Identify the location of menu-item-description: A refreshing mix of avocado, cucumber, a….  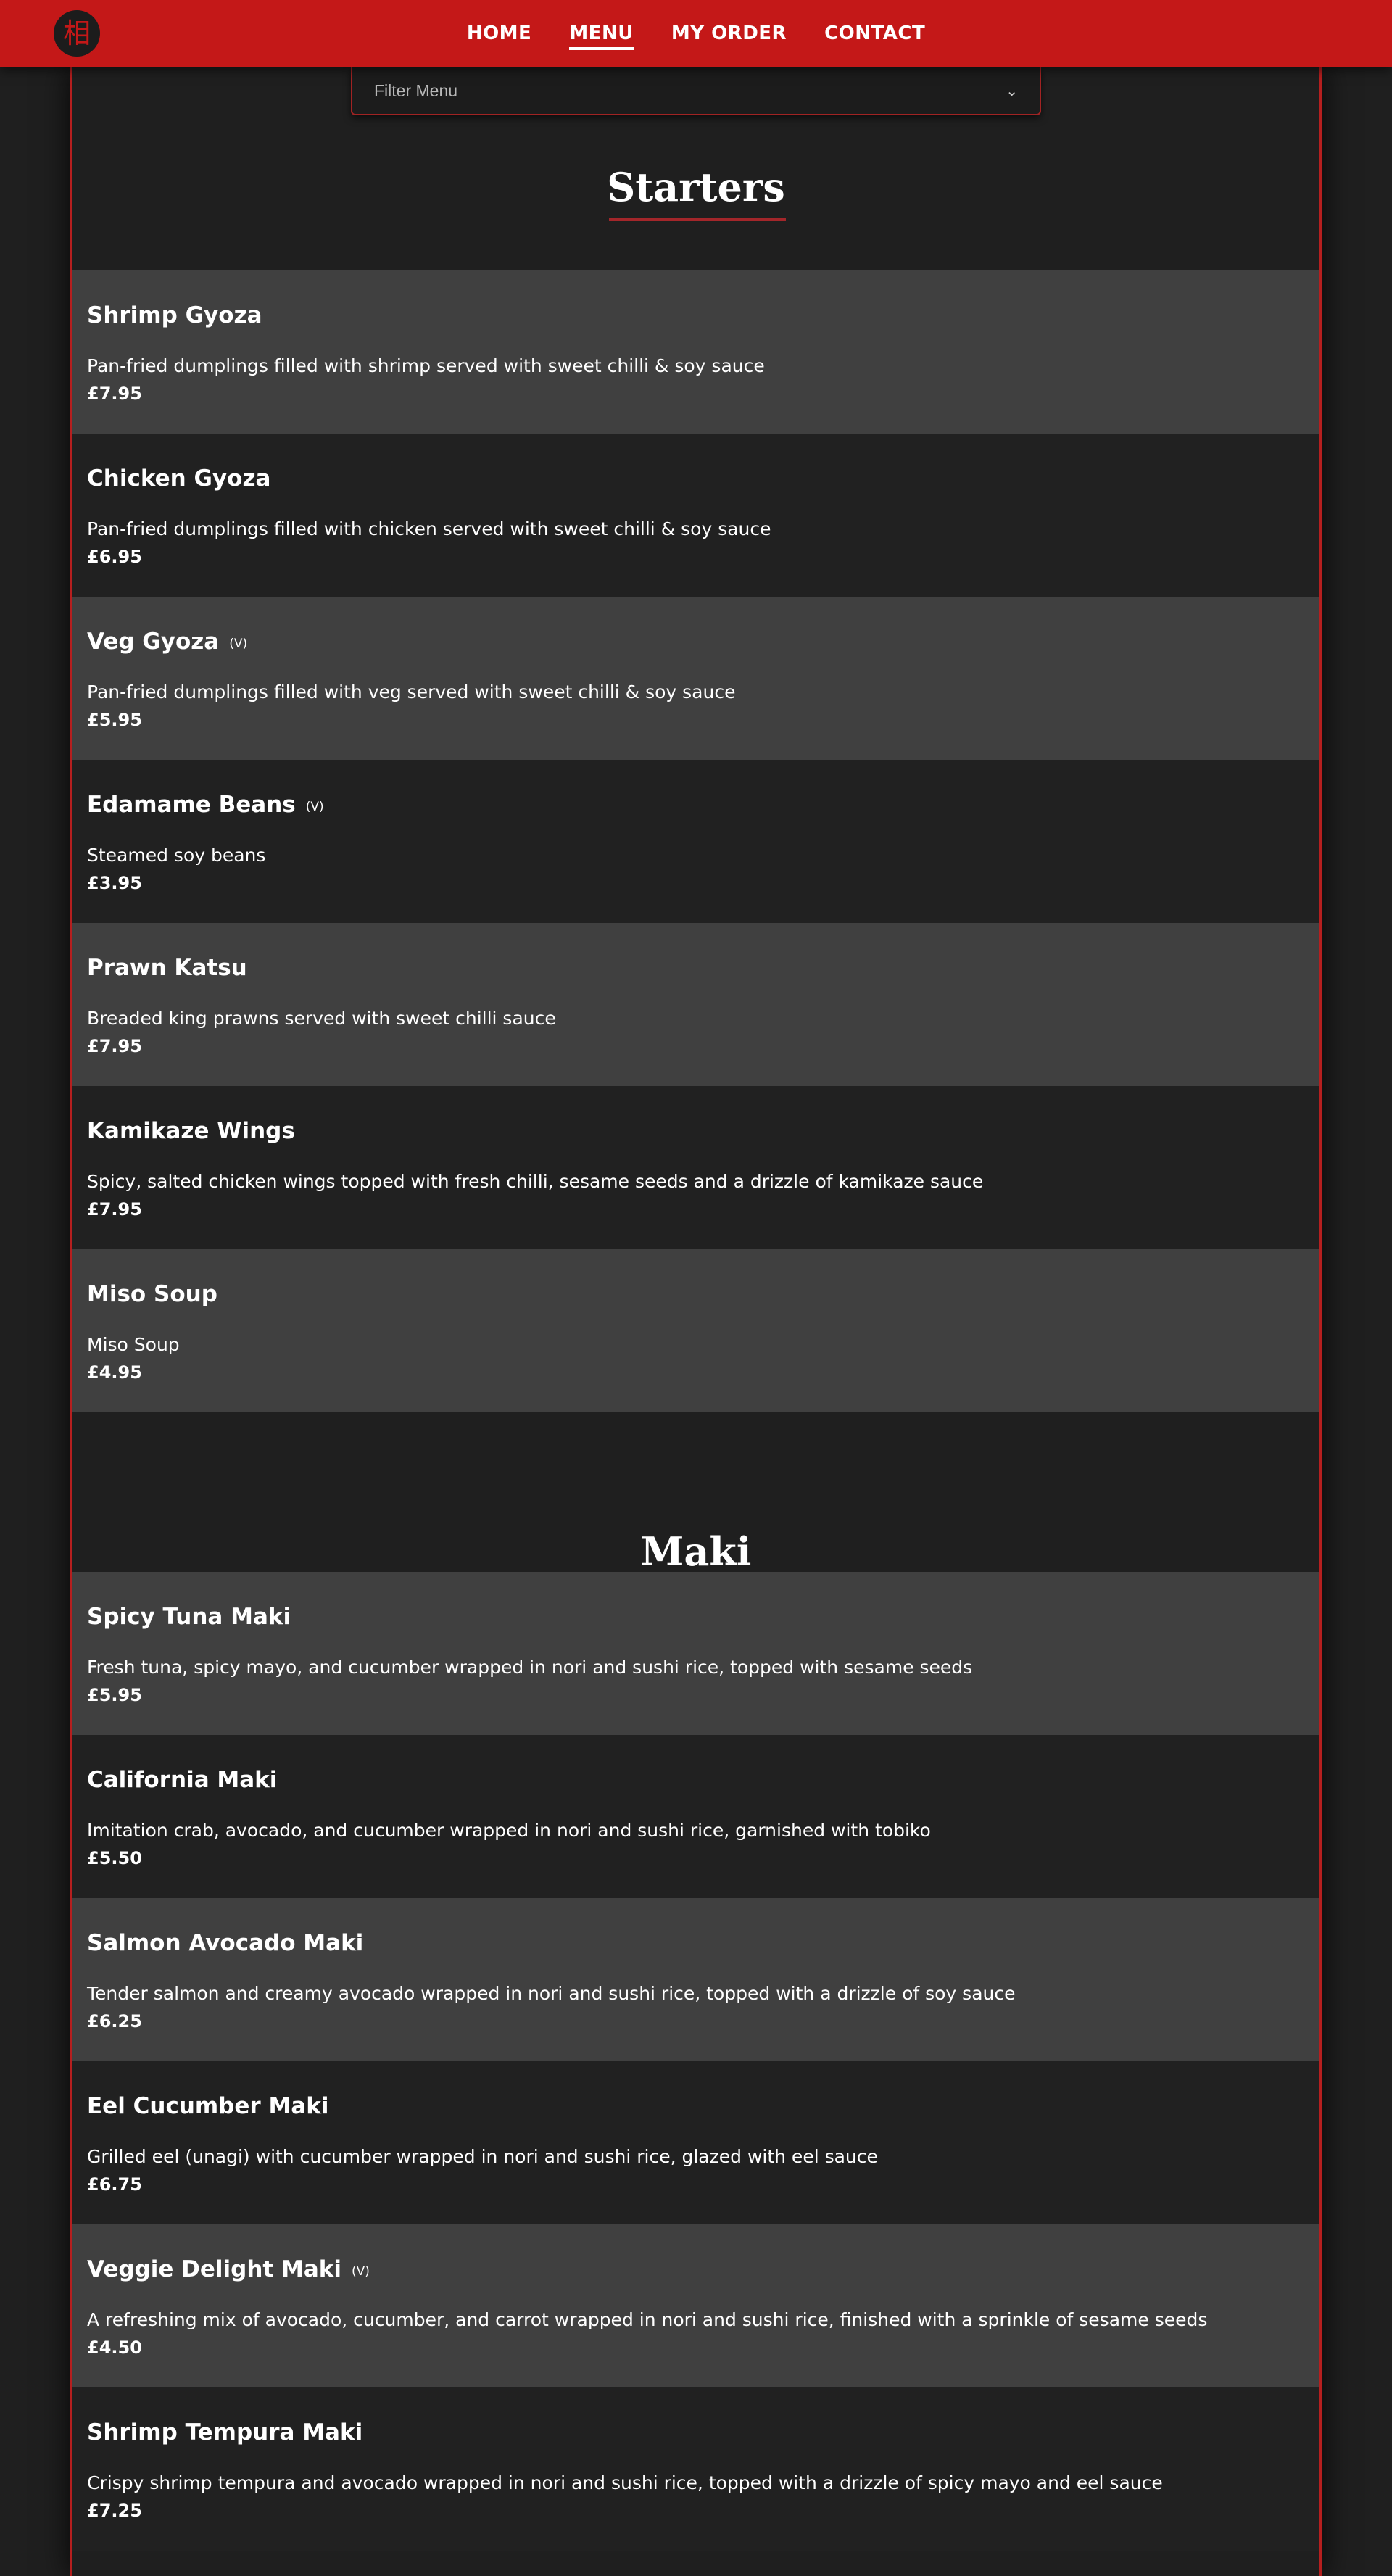
(647, 2320).